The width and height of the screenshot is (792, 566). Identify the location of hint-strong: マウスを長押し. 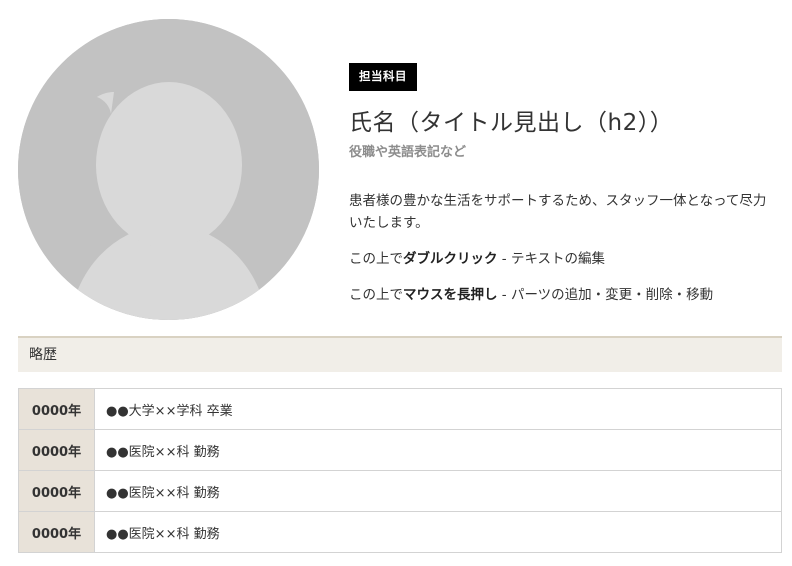
(450, 295).